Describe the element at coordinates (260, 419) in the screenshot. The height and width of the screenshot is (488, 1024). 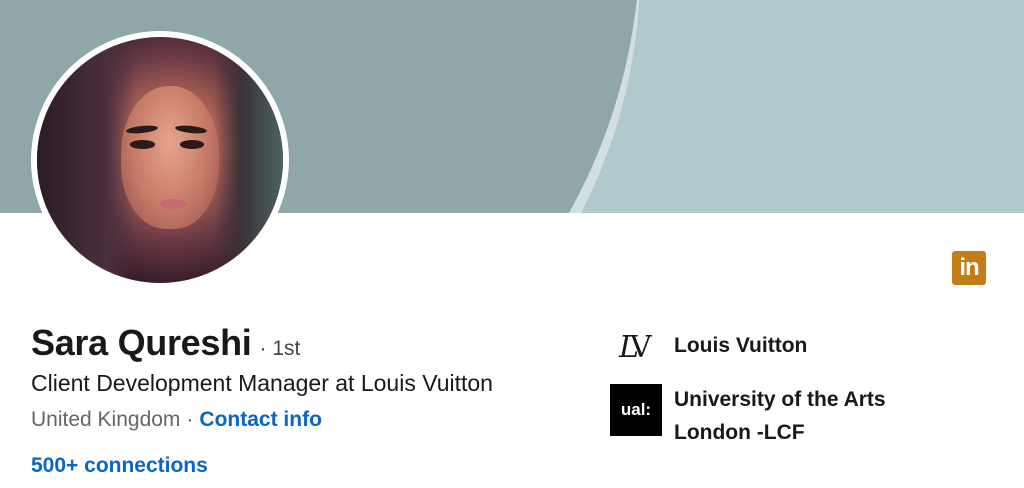
I see `contact-info-link: Contact info` at that location.